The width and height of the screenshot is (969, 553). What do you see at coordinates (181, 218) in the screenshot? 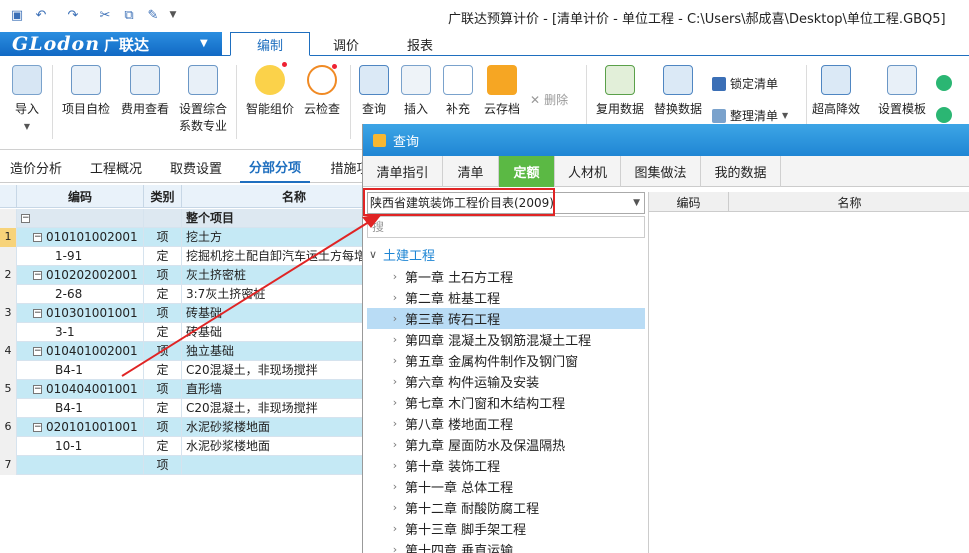
I see `table-row-project: − 整个项目` at bounding box center [181, 218].